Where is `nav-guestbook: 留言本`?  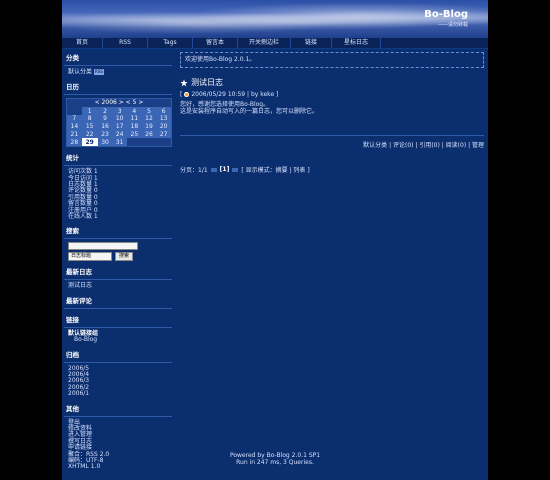
nav-guestbook: 留言本 is located at coordinates (215, 43).